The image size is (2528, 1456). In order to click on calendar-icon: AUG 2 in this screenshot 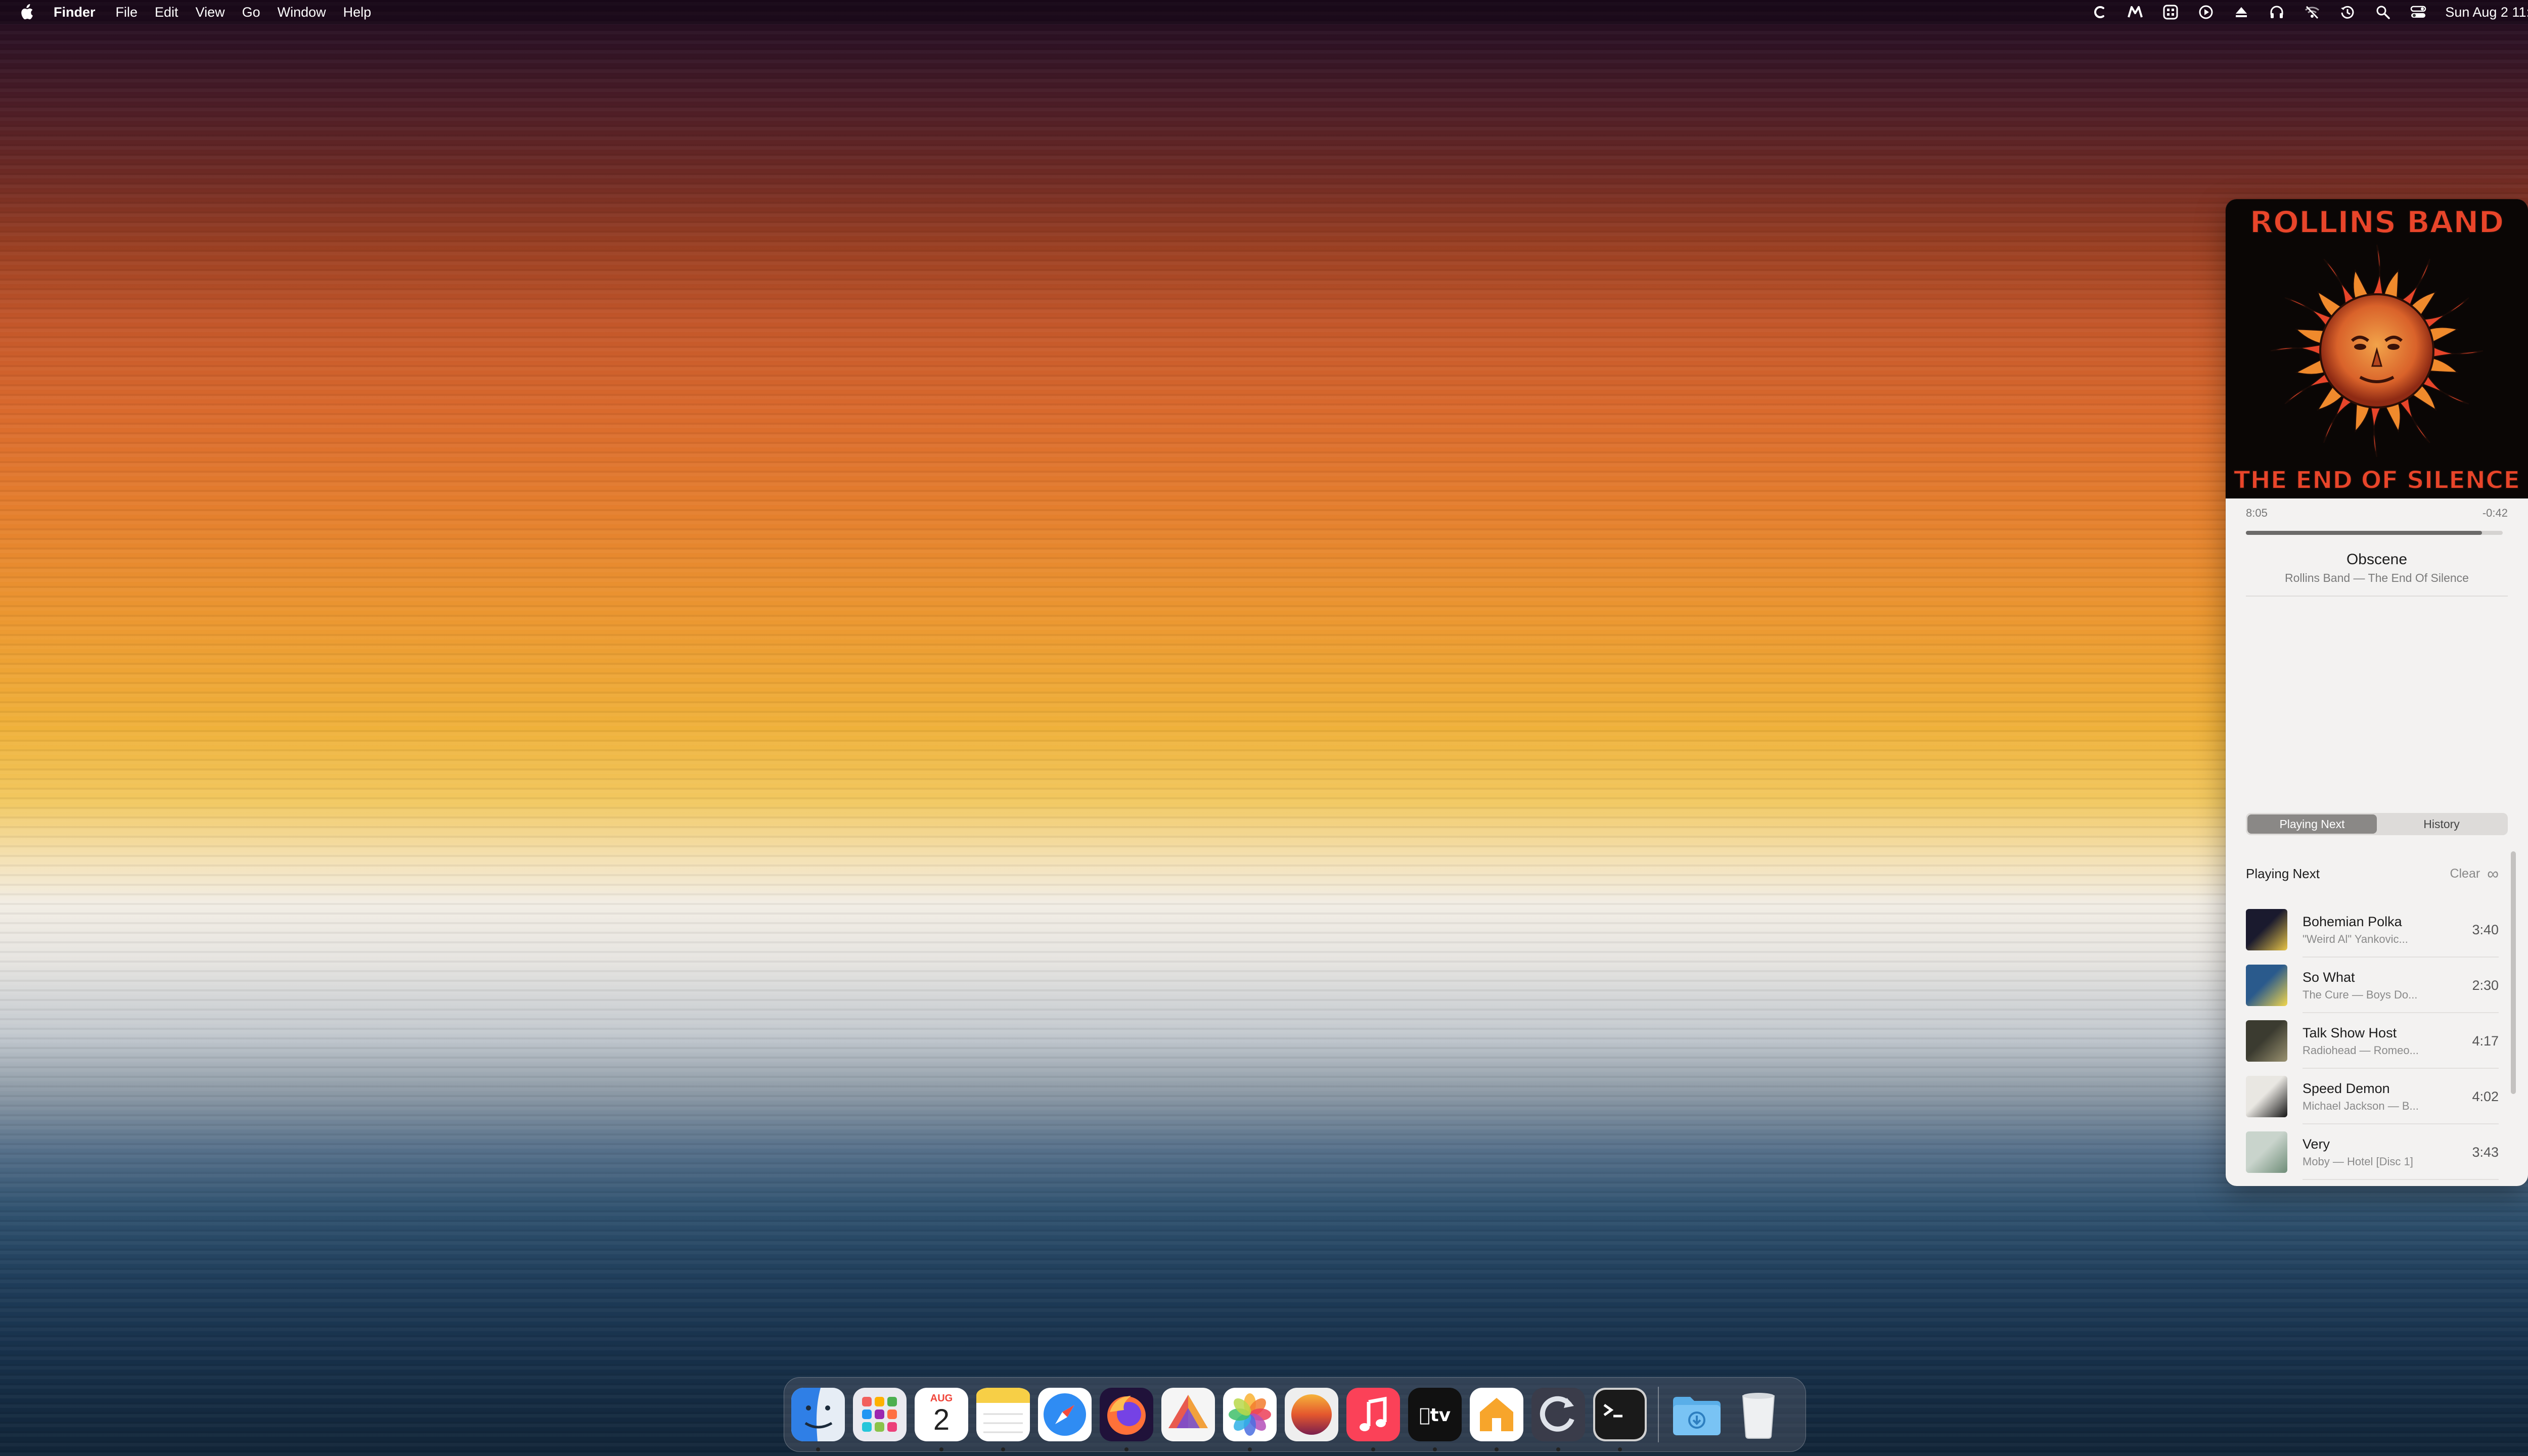, I will do `click(942, 1419)`.